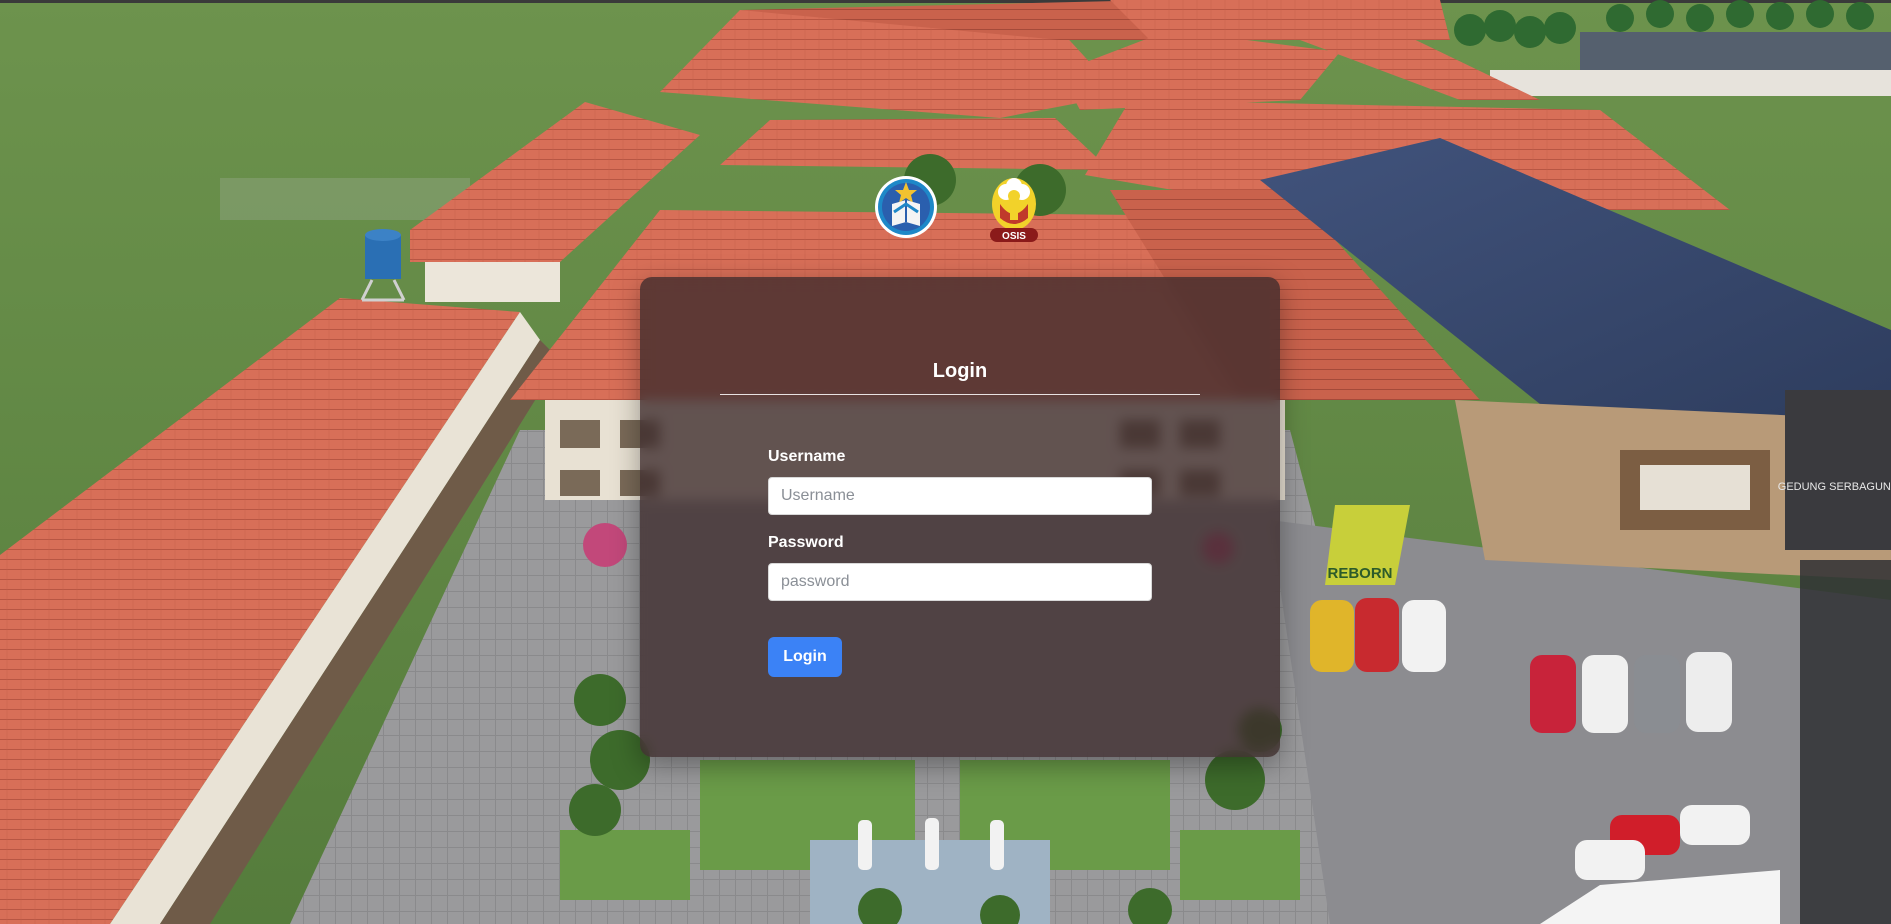 The height and width of the screenshot is (924, 1891). I want to click on login-title: Login, so click(960, 371).